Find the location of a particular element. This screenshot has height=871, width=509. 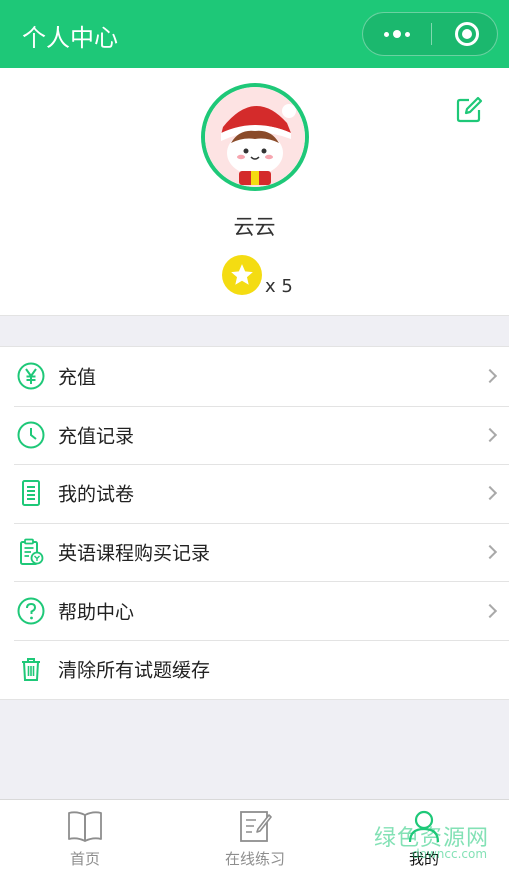

trash-icon is located at coordinates (31, 670).